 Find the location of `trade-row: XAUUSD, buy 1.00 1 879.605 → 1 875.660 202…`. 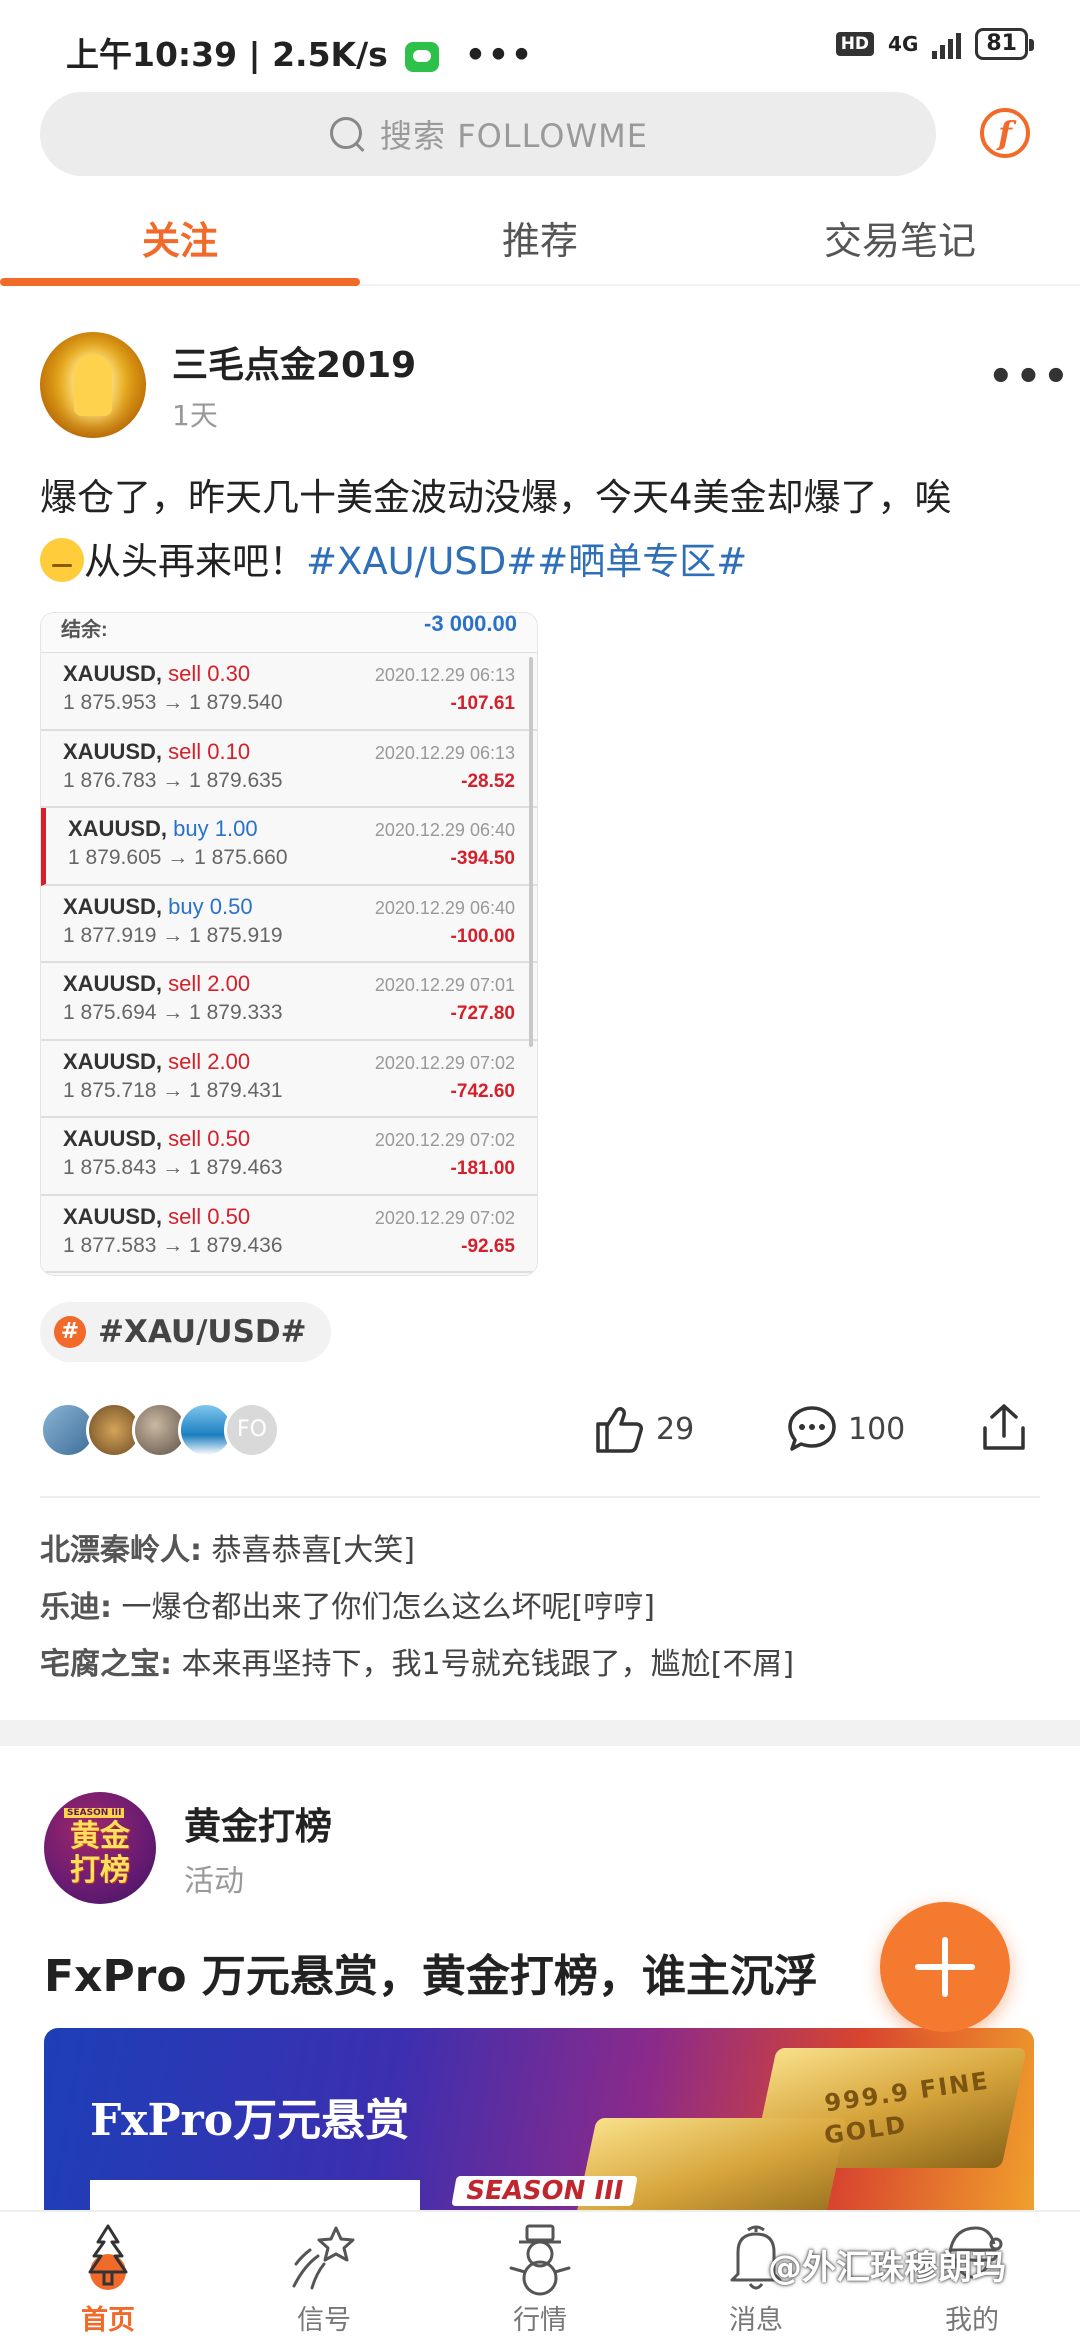

trade-row: XAUUSD, buy 1.00 1 879.605 → 1 875.660 202… is located at coordinates (289, 847).